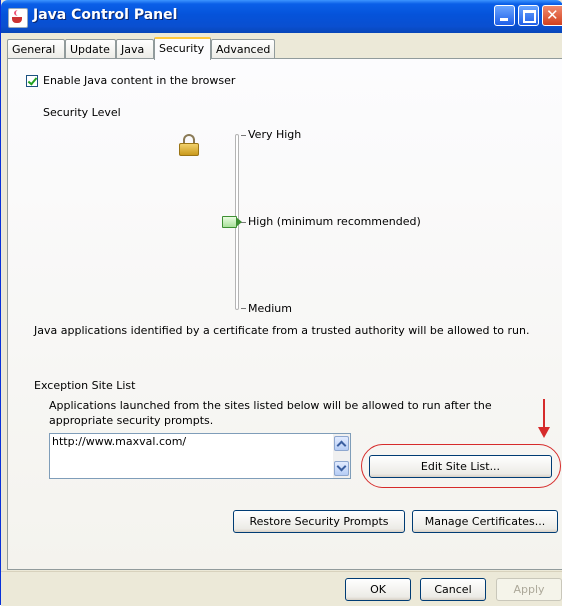 This screenshot has width=562, height=606. What do you see at coordinates (82, 112) in the screenshot?
I see `security-level-title: Security Level` at bounding box center [82, 112].